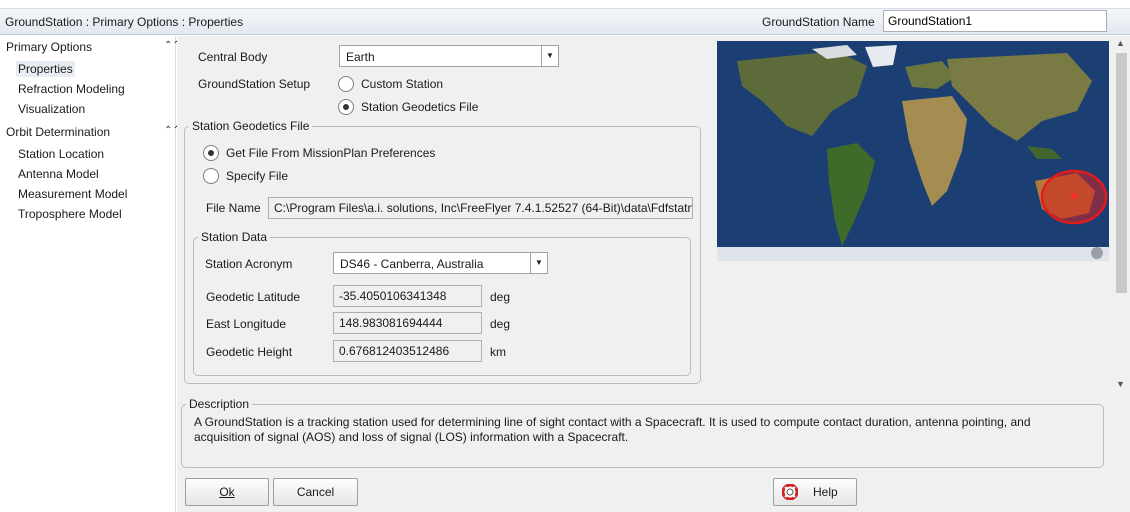 The image size is (1130, 512). Describe the element at coordinates (500, 324) in the screenshot. I see `longitude-unit: deg` at that location.